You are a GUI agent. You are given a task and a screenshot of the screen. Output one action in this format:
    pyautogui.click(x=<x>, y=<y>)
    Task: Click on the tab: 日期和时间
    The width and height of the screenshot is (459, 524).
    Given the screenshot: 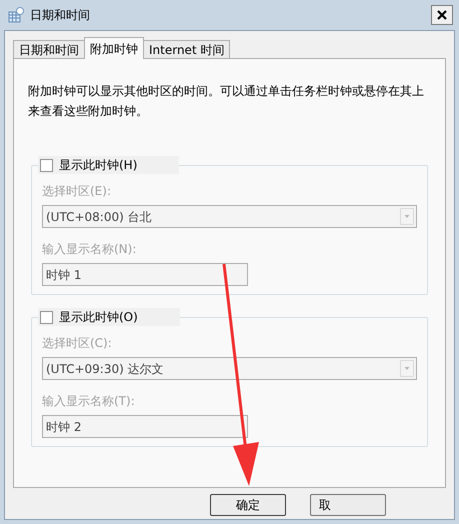 What is the action you would take?
    pyautogui.click(x=49, y=49)
    